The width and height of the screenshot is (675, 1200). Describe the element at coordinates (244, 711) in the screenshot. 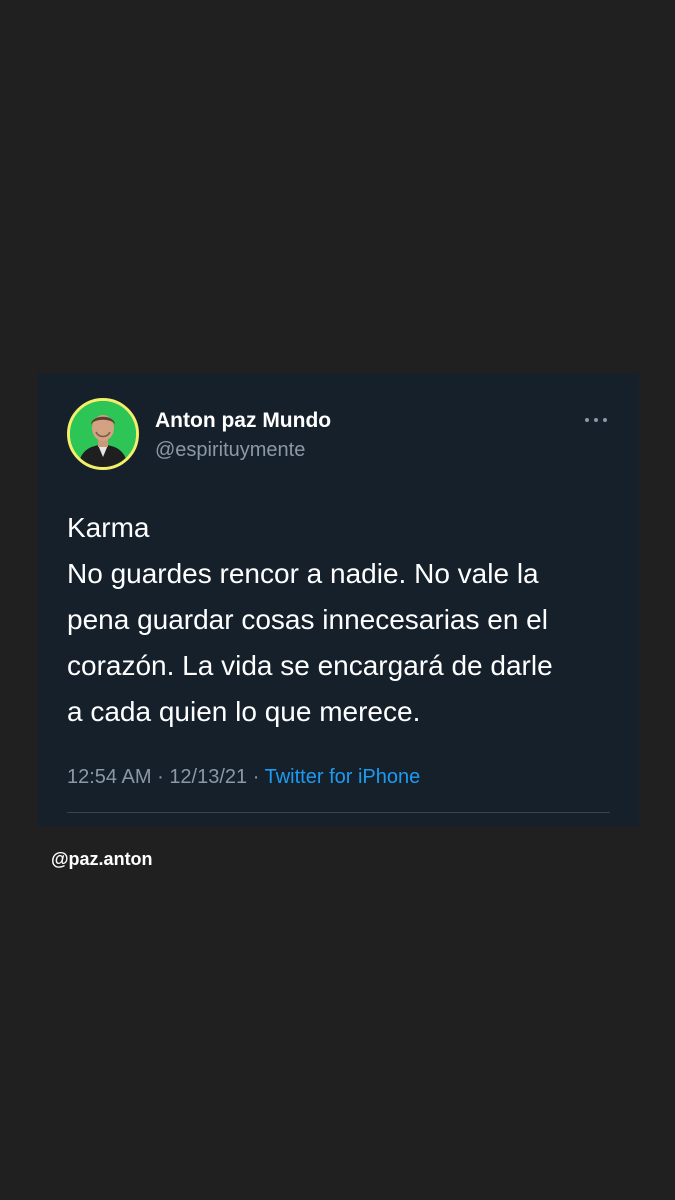

I see `tweet-text-line: a cada quien lo que merece.` at that location.